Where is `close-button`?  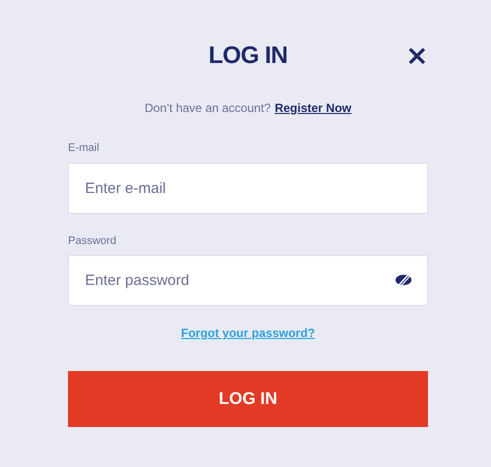 close-button is located at coordinates (417, 56).